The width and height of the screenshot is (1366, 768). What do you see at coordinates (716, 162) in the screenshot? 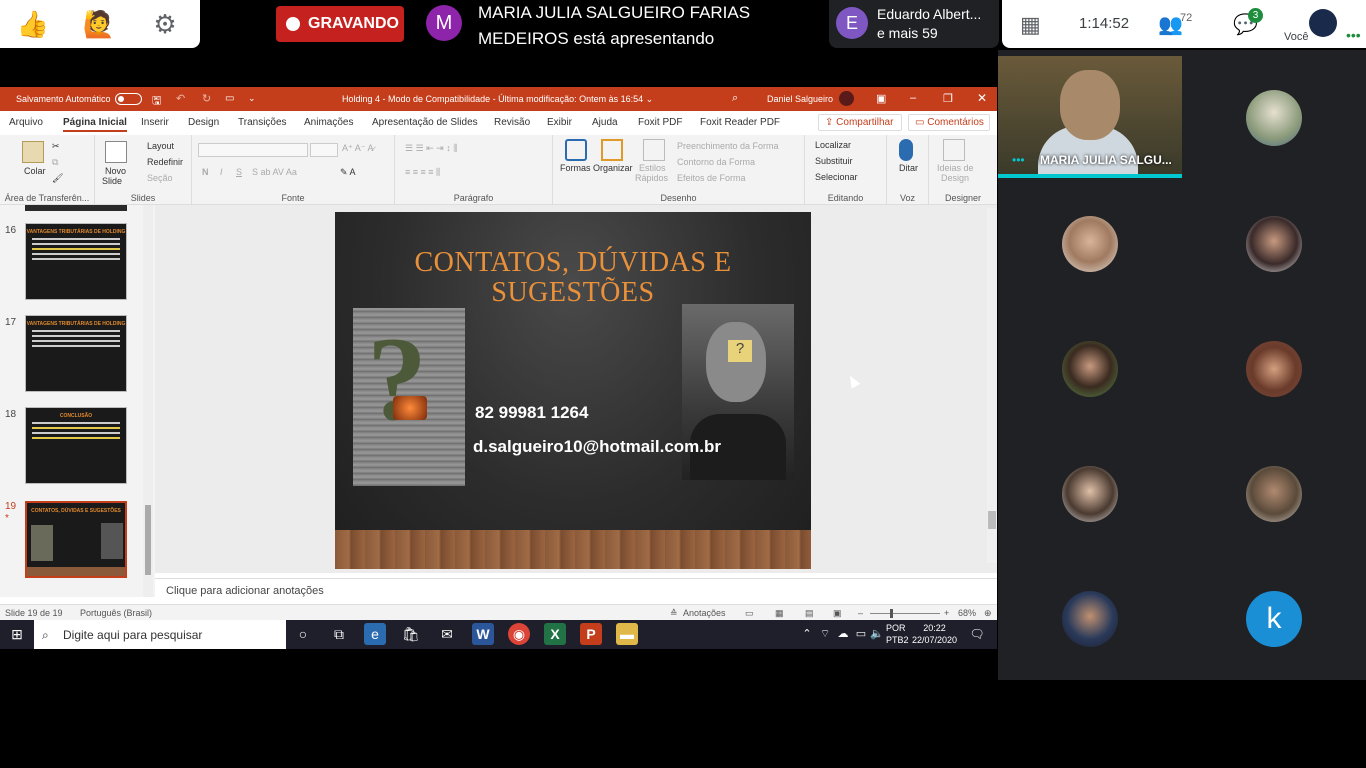
I see `outline-button: Contorno da Forma` at bounding box center [716, 162].